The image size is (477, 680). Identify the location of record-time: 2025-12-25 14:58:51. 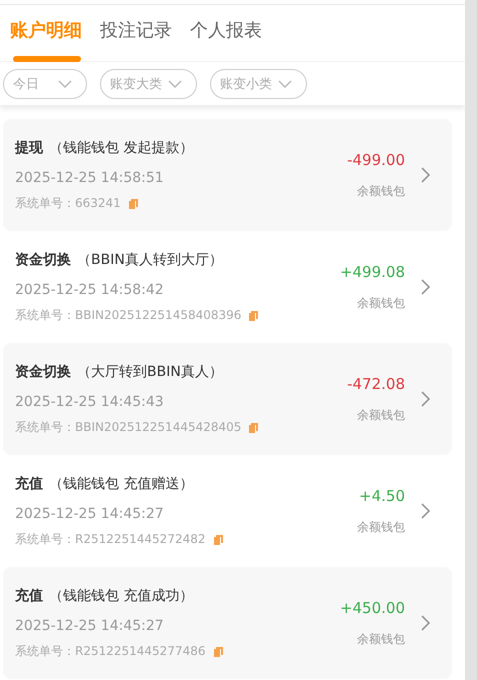
(90, 178).